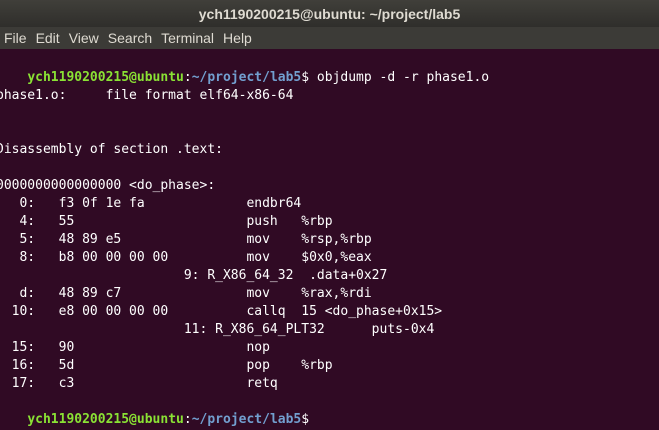 This screenshot has height=430, width=659. What do you see at coordinates (217, 329) in the screenshot?
I see `output-line: 11: R_X86_64_PLT32 puts-0x4` at bounding box center [217, 329].